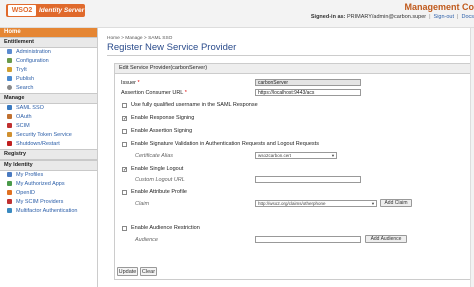 The height and width of the screenshot is (287, 474). I want to click on sidebar-item-label: Administration, so click(33, 52).